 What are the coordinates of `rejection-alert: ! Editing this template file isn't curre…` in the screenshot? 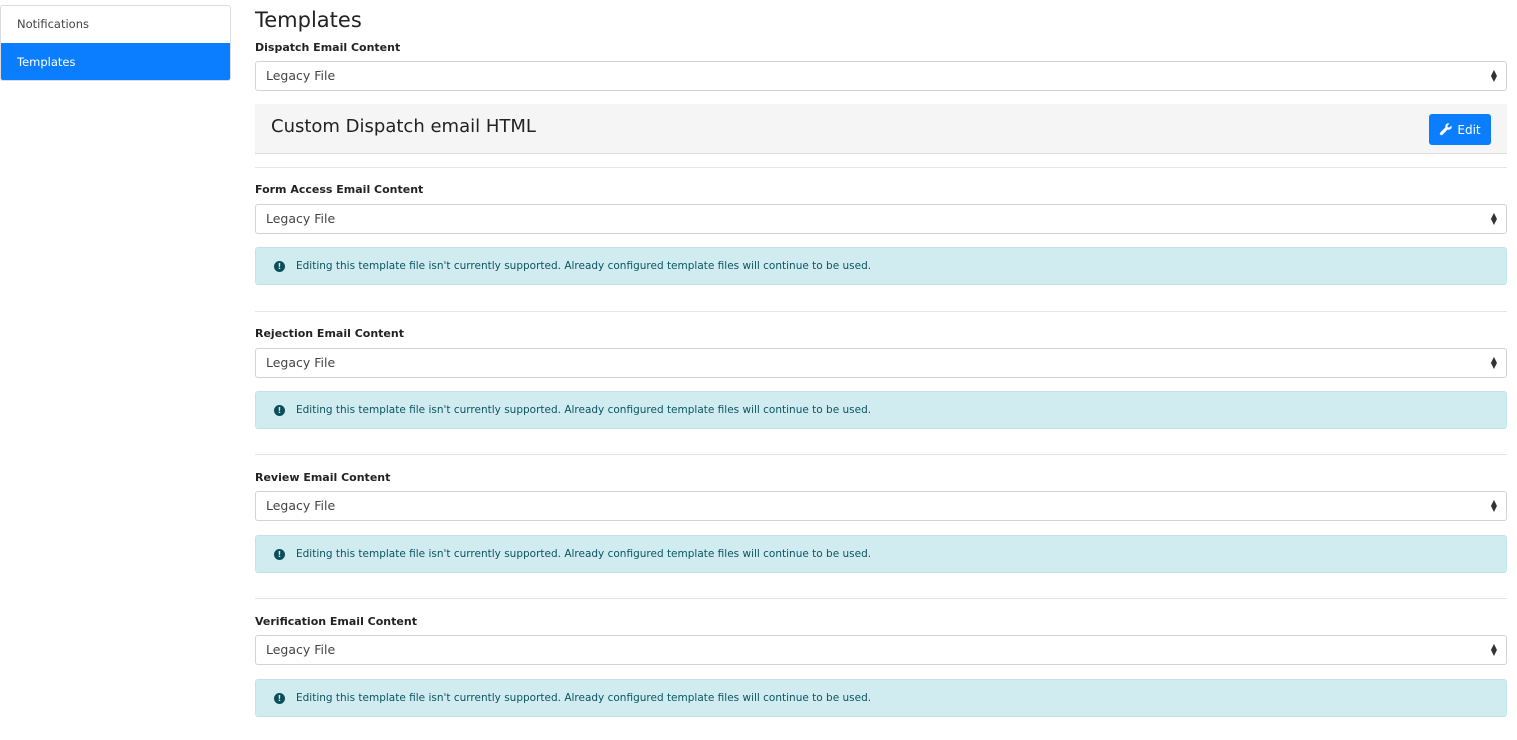 It's located at (881, 410).